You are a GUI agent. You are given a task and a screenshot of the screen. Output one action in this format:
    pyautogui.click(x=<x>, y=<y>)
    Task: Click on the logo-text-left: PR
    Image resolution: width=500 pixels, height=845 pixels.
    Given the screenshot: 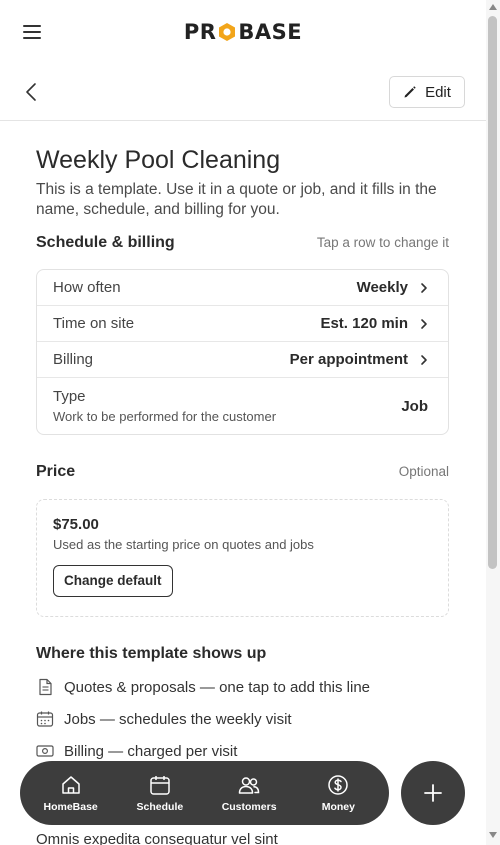 What is the action you would take?
    pyautogui.click(x=200, y=32)
    